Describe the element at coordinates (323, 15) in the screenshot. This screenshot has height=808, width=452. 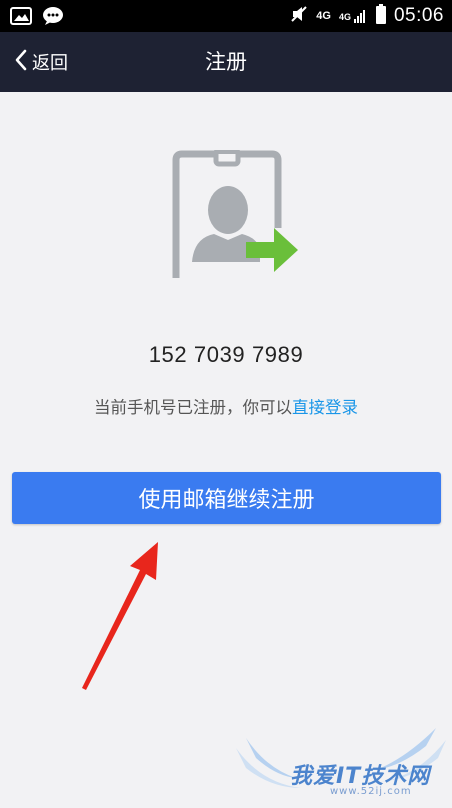
I see `network-type-1: 4G` at that location.